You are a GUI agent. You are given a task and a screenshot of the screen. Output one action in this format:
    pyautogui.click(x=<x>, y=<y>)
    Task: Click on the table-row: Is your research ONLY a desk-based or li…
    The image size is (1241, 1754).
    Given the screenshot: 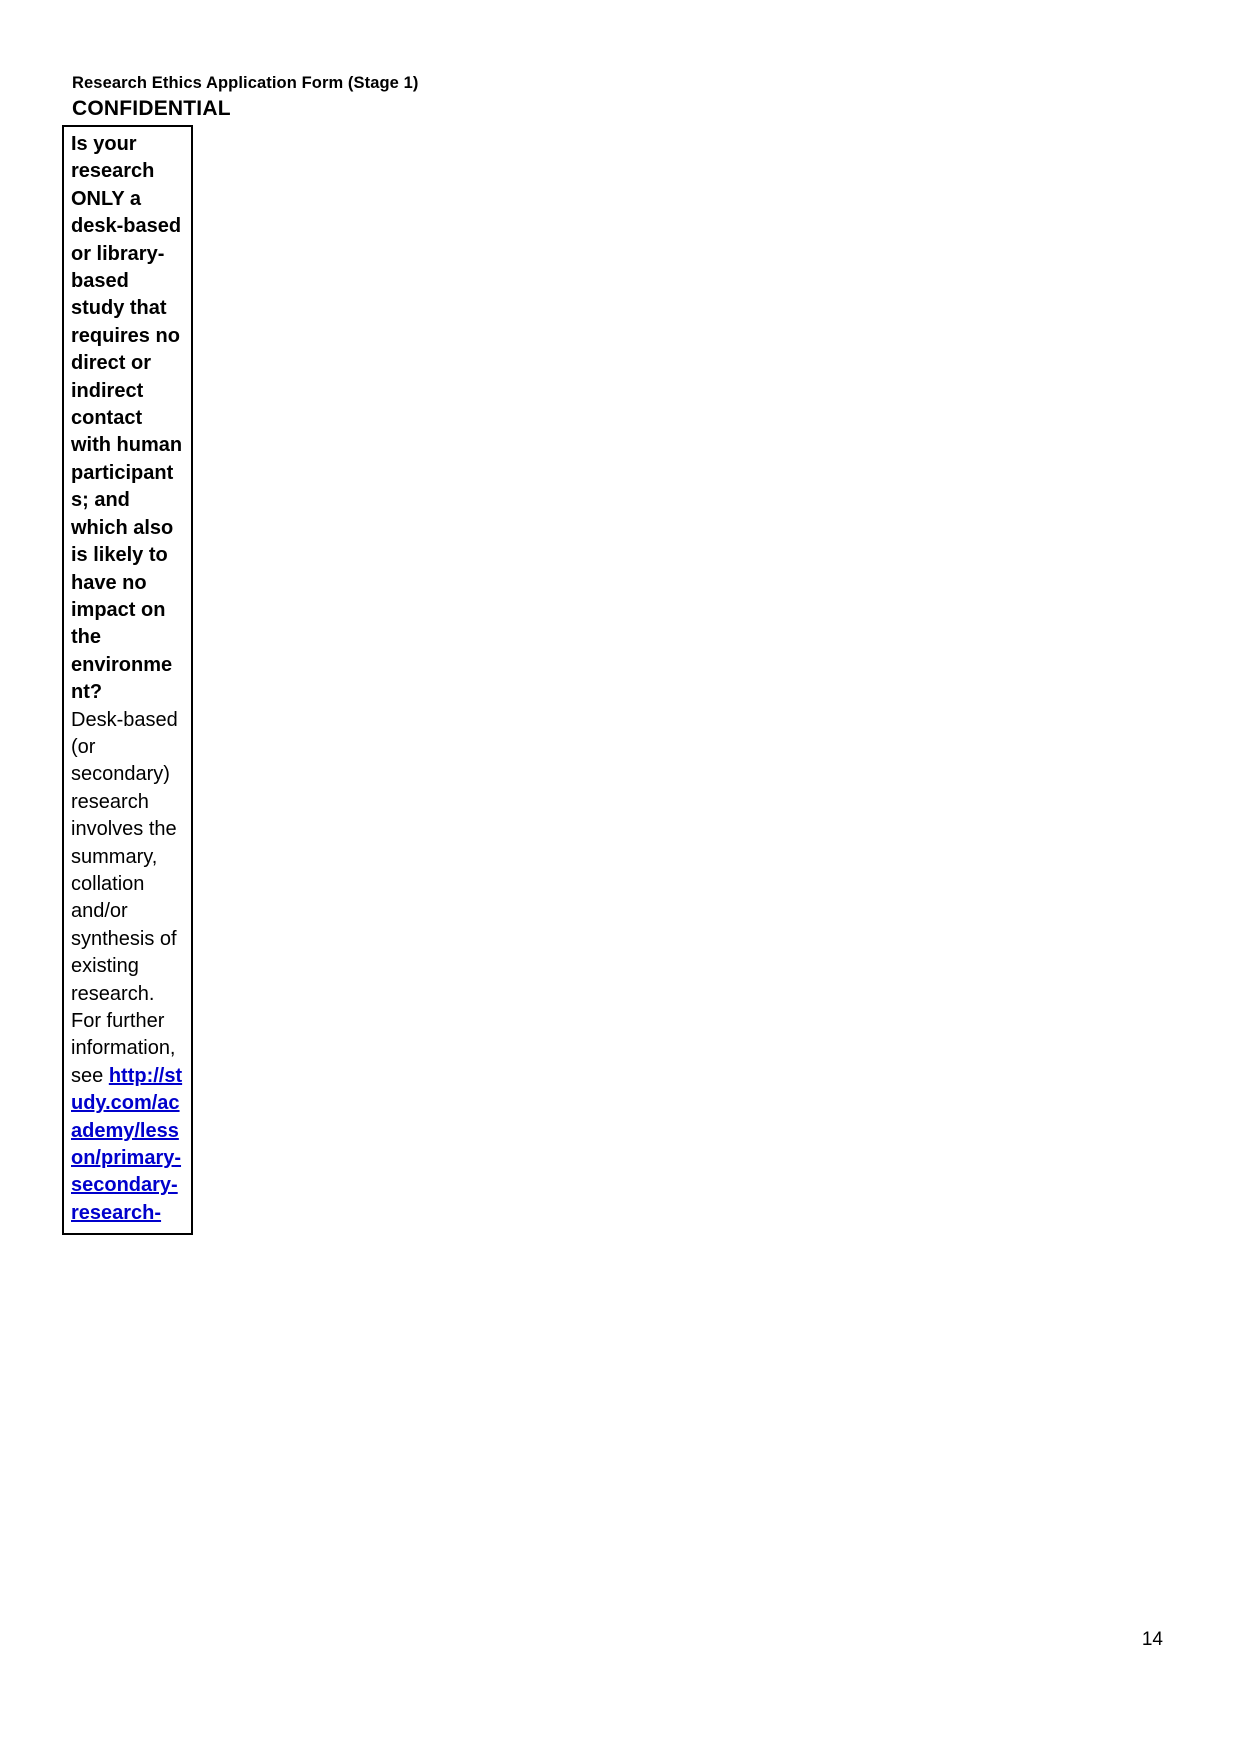 What is the action you would take?
    pyautogui.click(x=127, y=680)
    